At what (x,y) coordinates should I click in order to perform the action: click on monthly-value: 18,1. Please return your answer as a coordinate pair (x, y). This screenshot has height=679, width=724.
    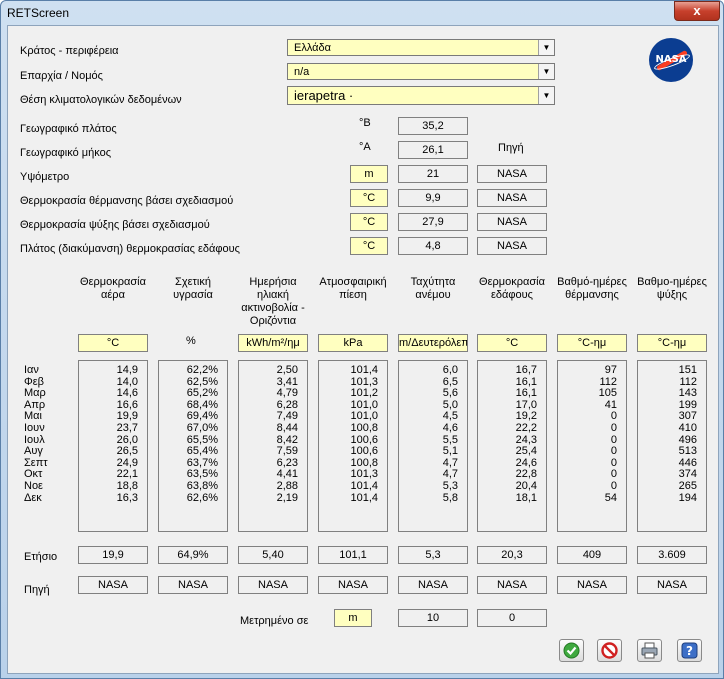
    Looking at the image, I should click on (526, 497).